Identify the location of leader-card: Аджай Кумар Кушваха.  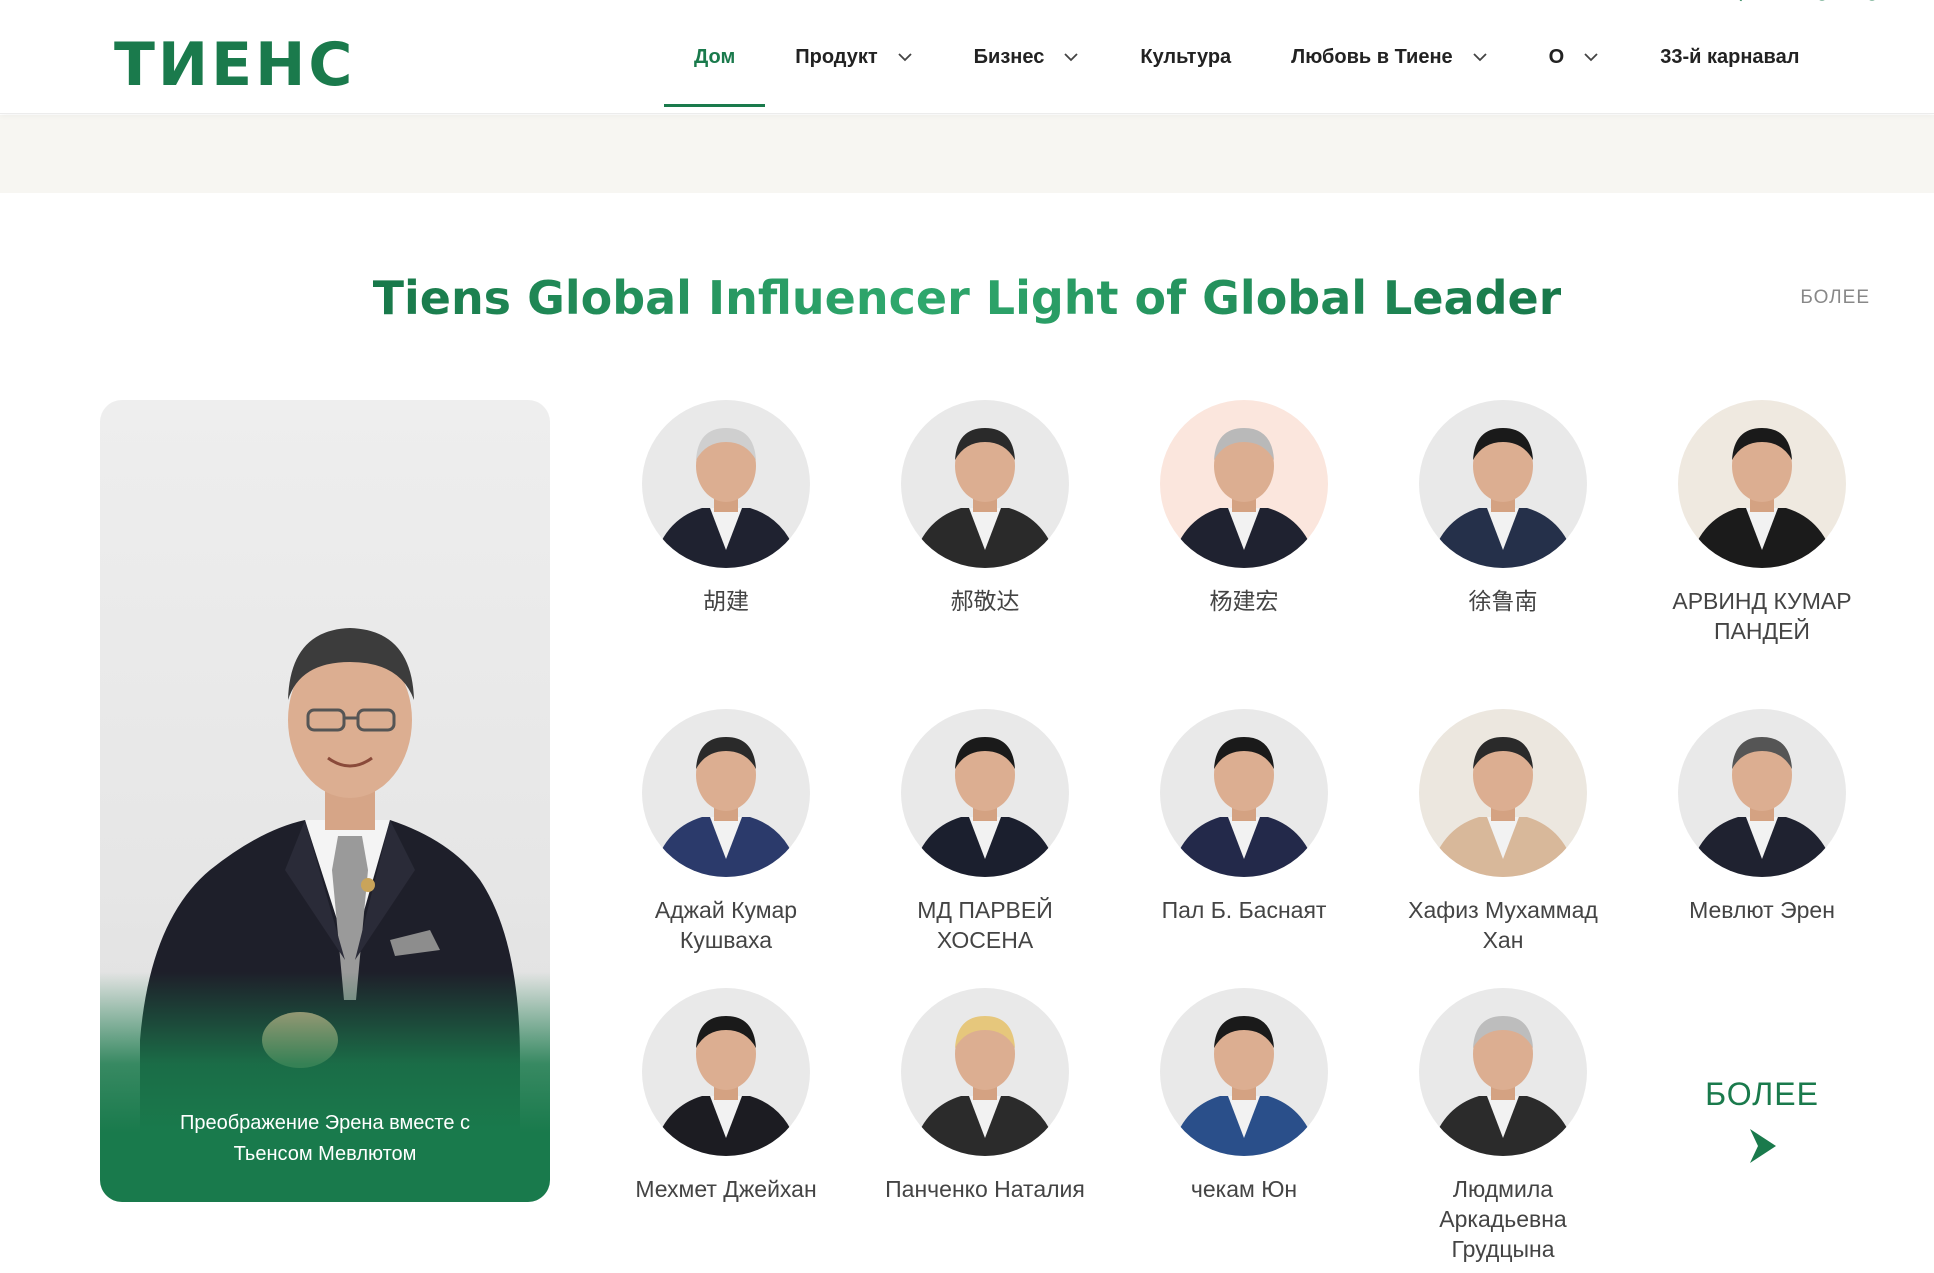
(726, 832).